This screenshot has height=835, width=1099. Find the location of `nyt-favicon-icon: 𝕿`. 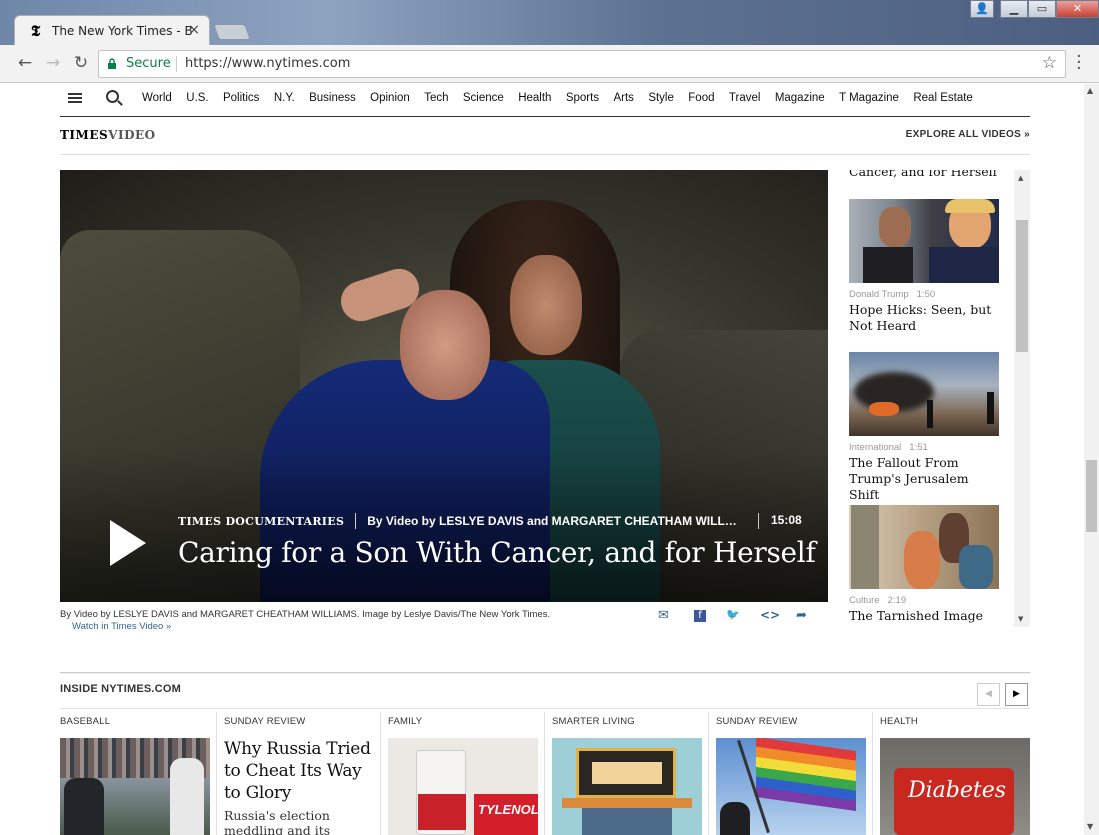

nyt-favicon-icon: 𝕿 is located at coordinates (36, 31).